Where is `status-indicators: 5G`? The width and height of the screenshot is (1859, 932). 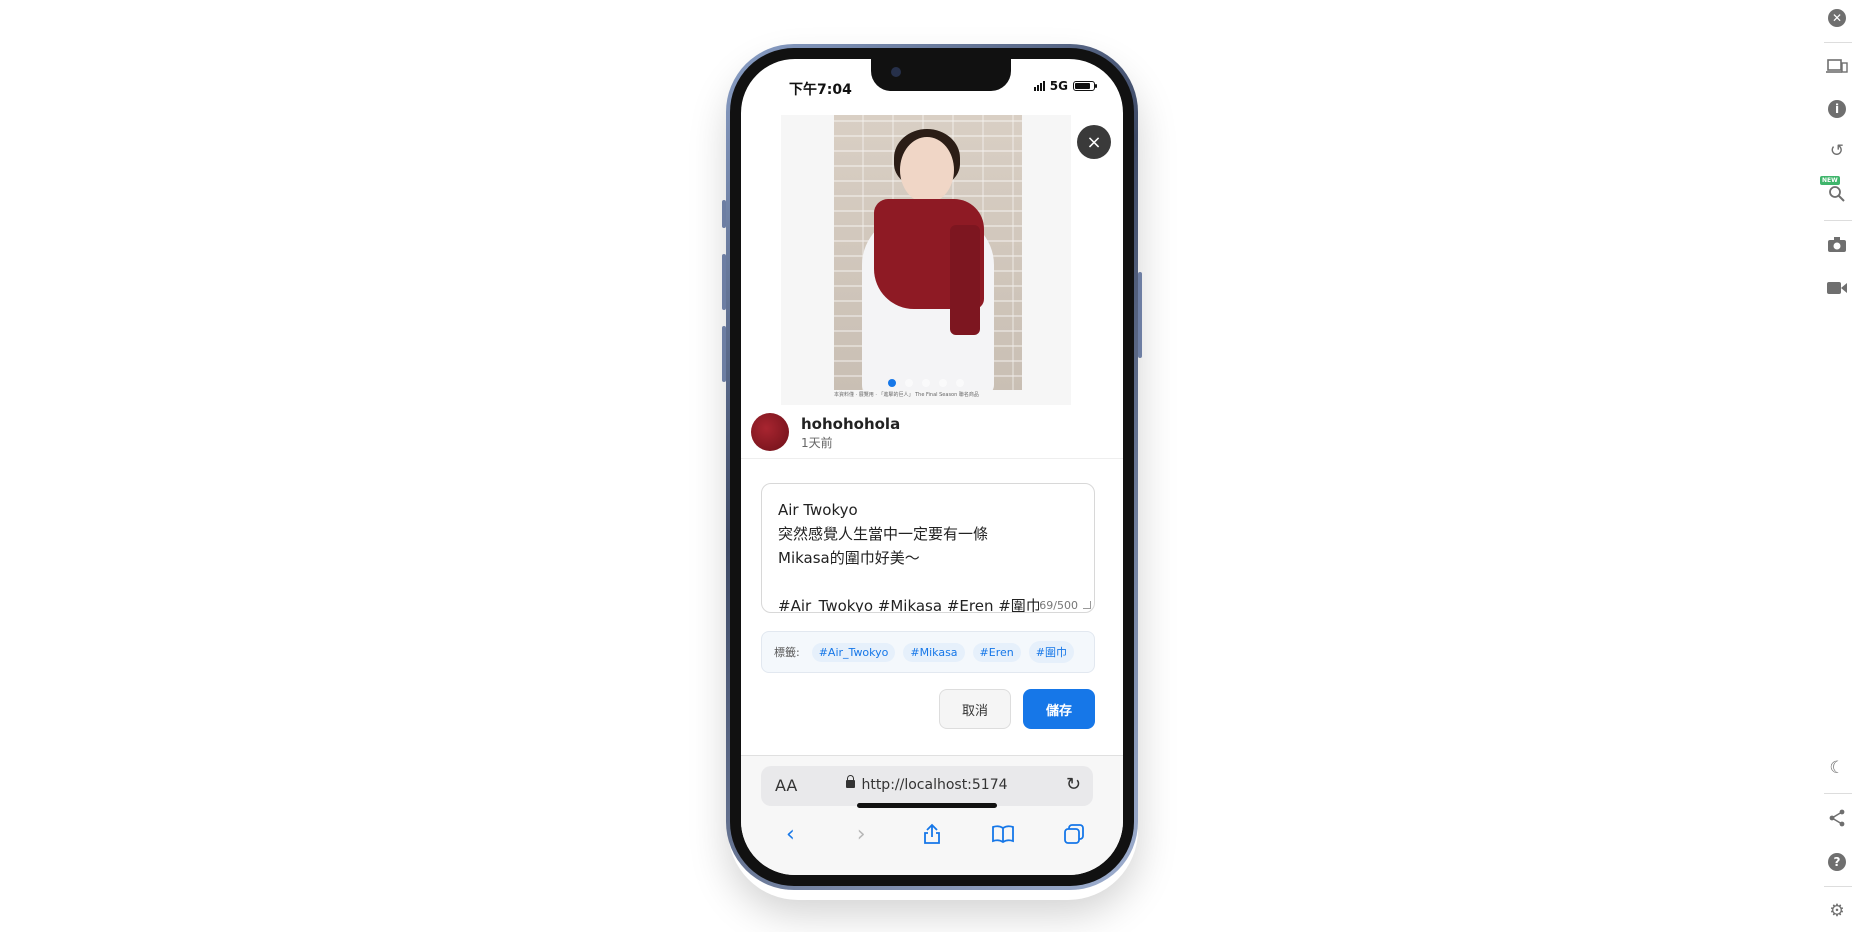
status-indicators: 5G is located at coordinates (1065, 86).